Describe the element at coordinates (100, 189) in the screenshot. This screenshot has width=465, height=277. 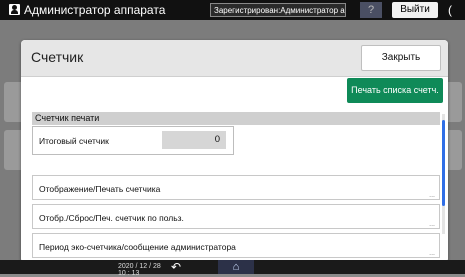
I see `menu-item-label: Отображение/Печать счетчика` at that location.